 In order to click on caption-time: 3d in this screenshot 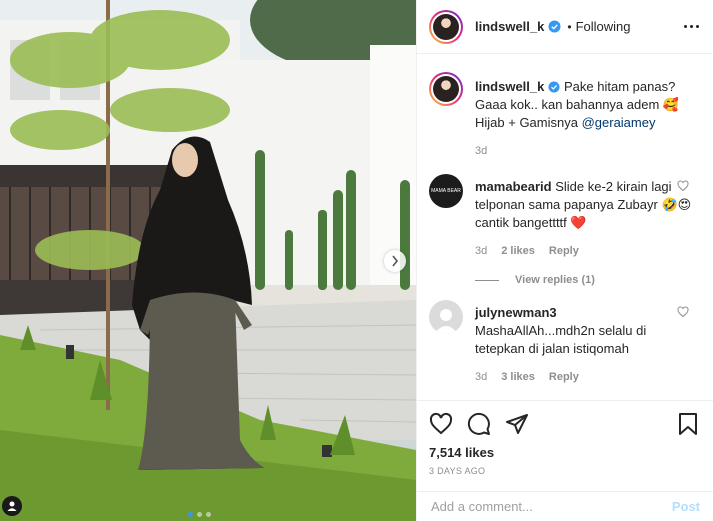, I will do `click(481, 151)`.